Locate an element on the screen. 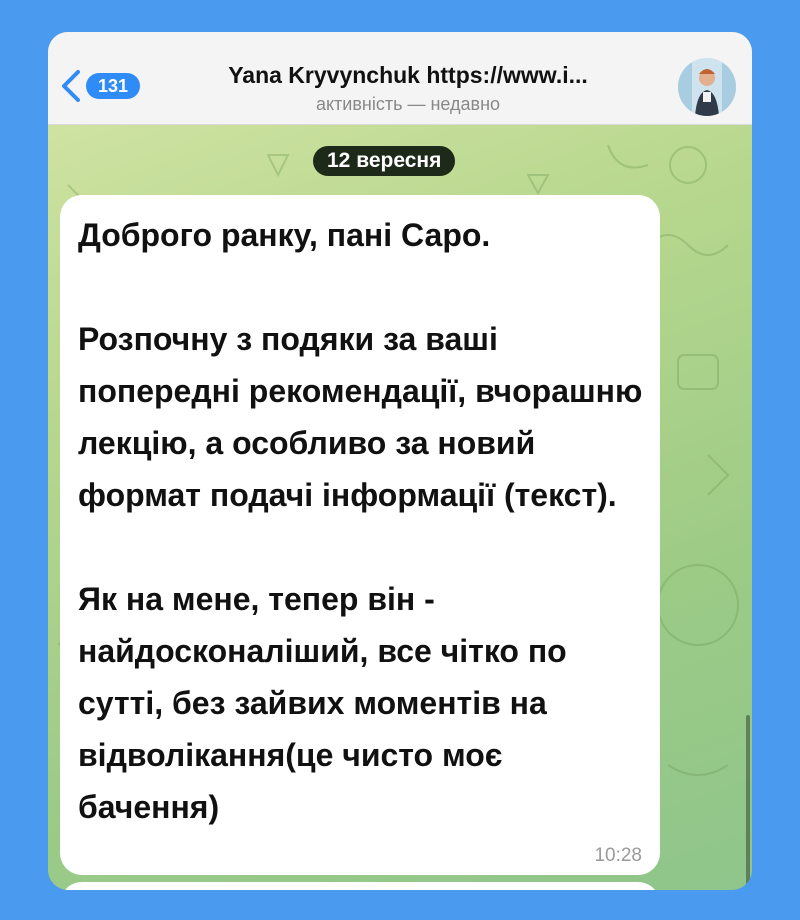  back-button: 131 is located at coordinates (99, 86).